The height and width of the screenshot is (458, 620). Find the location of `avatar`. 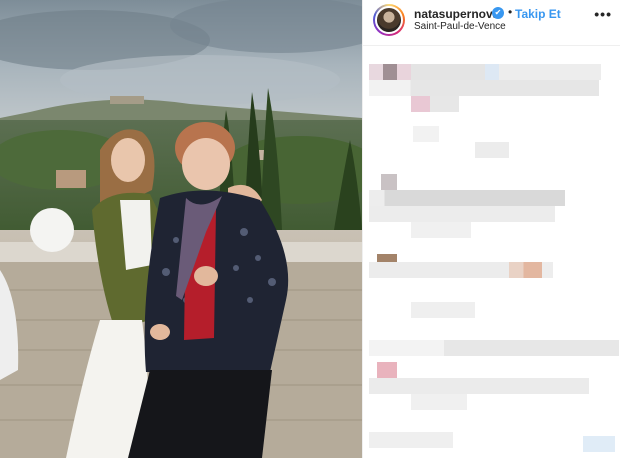

avatar is located at coordinates (389, 20).